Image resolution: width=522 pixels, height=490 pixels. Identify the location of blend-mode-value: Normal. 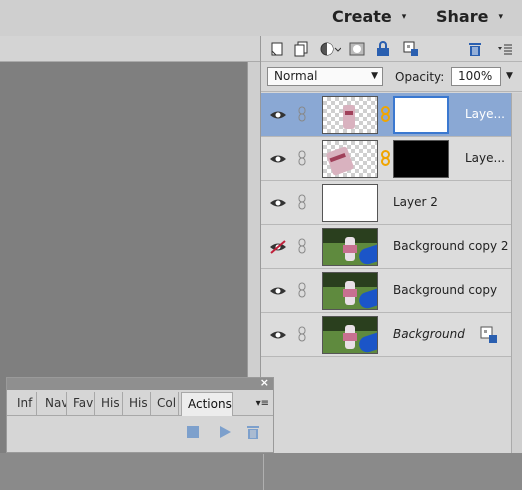
(296, 76).